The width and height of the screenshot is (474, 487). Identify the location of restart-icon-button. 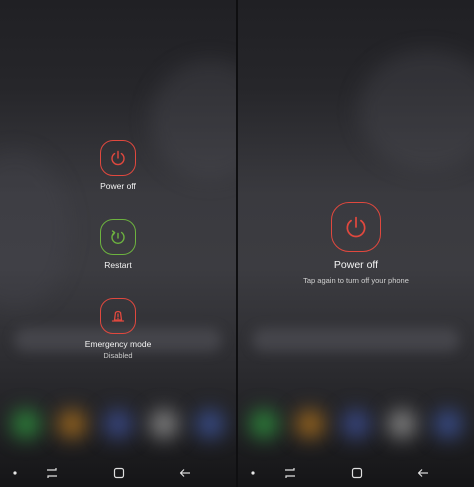
(118, 237).